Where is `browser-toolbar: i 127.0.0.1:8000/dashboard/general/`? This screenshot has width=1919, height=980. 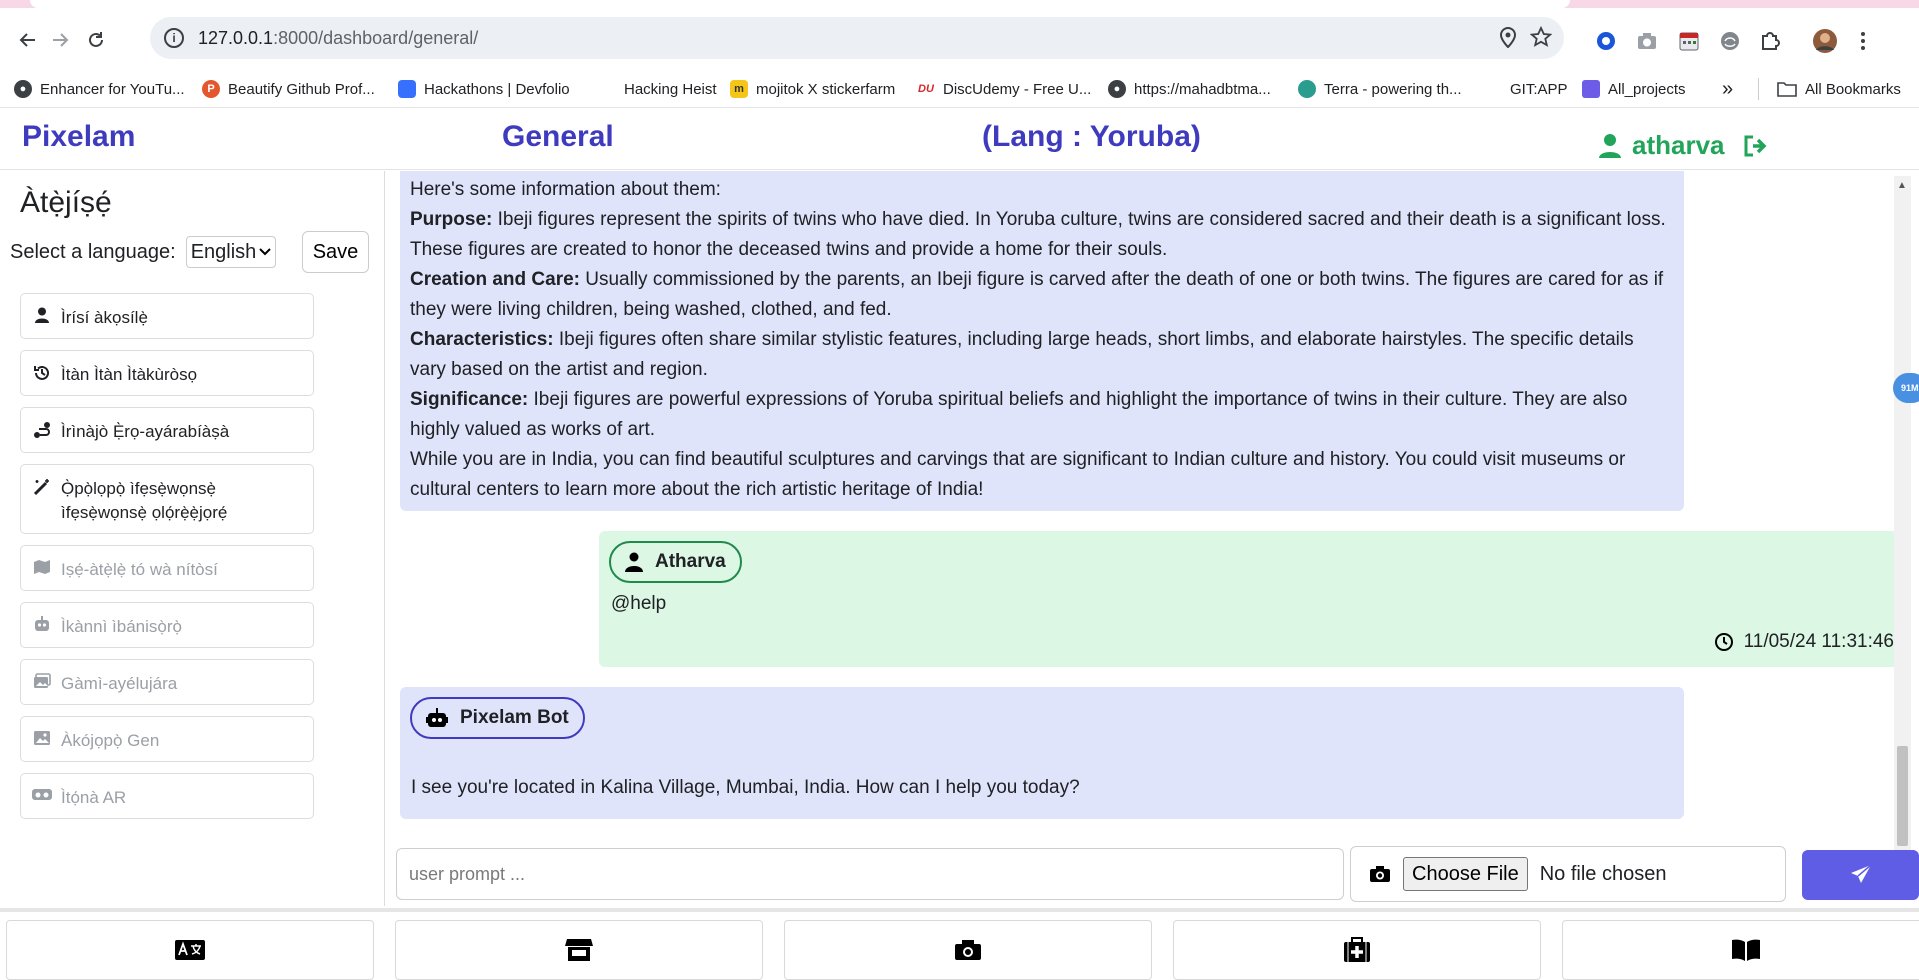 browser-toolbar: i 127.0.0.1:8000/dashboard/general/ is located at coordinates (959, 39).